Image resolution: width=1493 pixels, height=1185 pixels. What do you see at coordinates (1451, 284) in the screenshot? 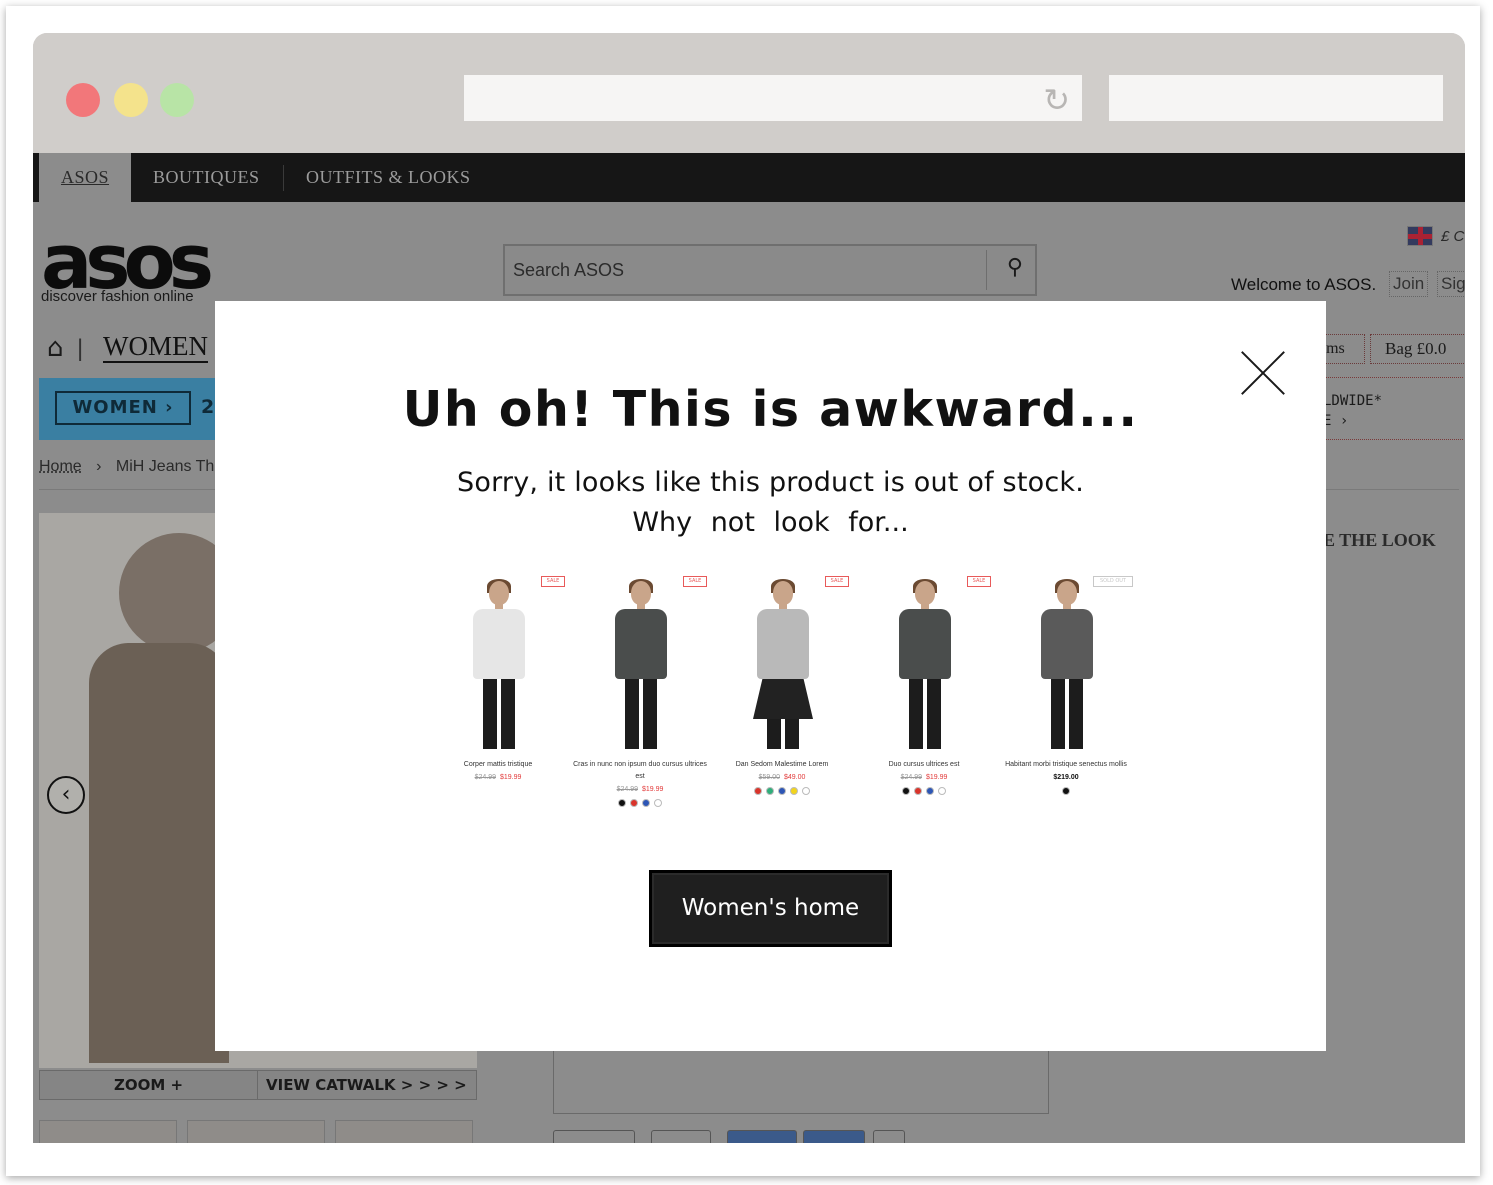
I see `sign-in-link: Sig` at bounding box center [1451, 284].